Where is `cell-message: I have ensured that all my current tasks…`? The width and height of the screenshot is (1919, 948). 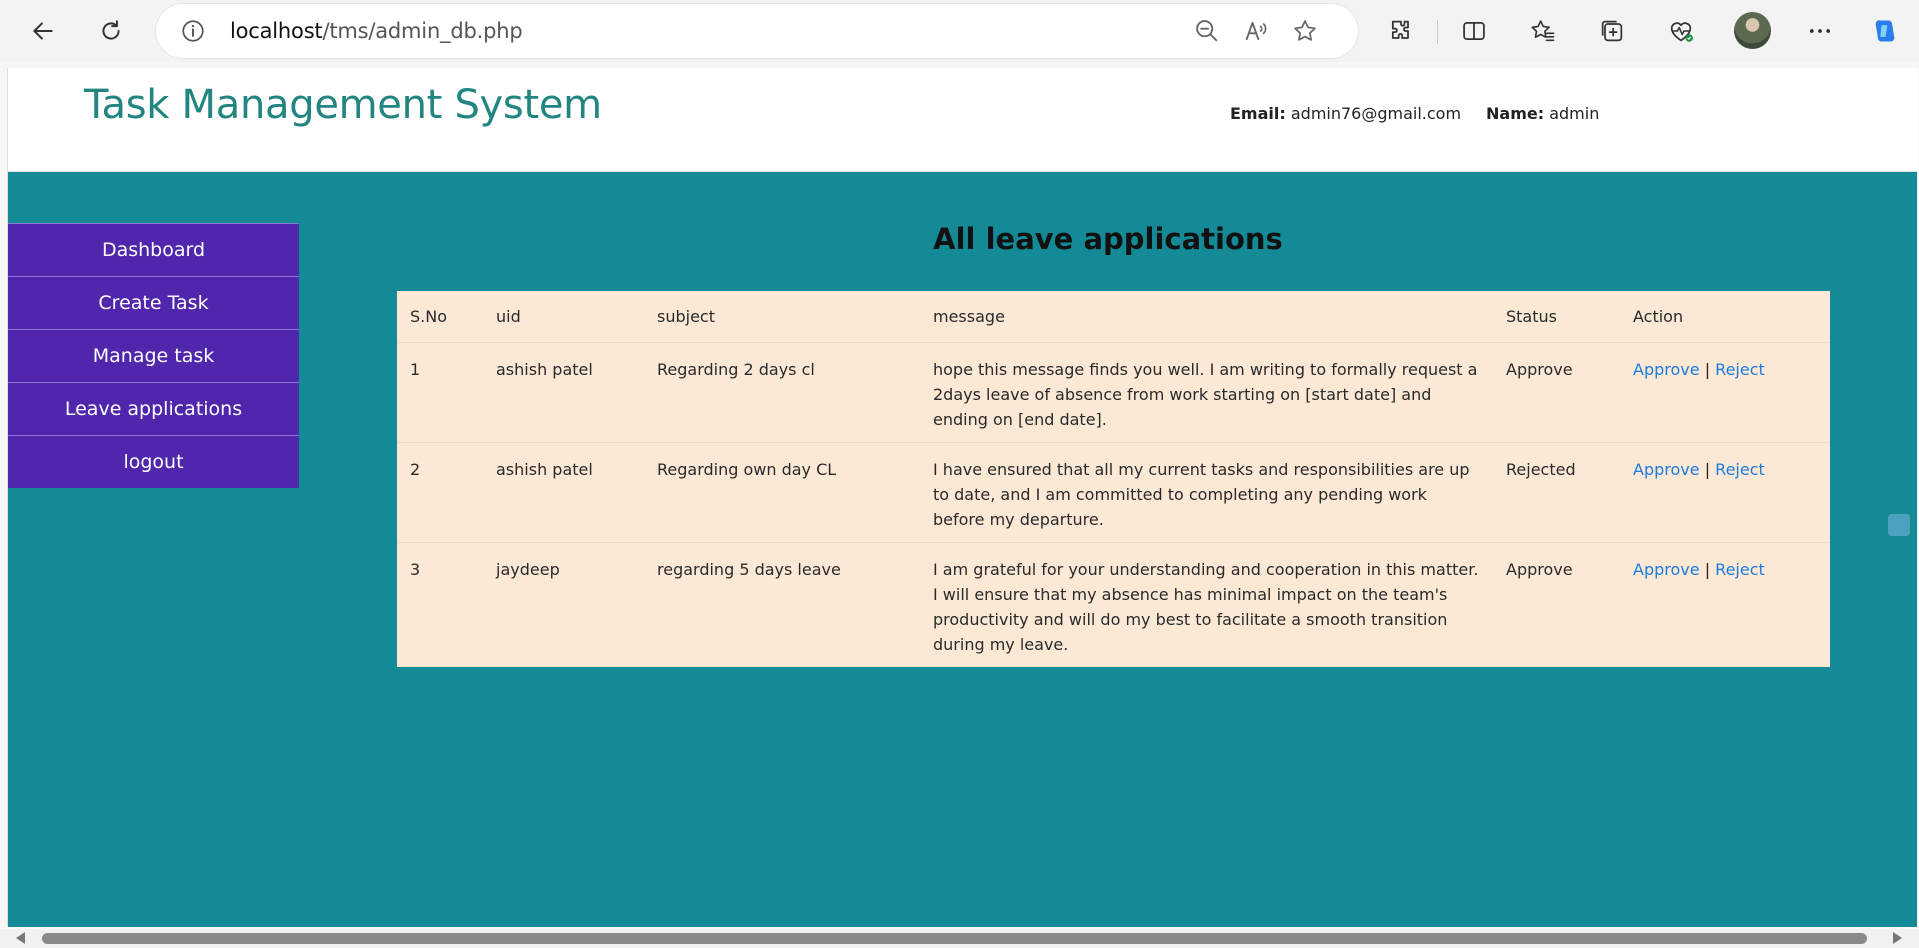
cell-message: I have ensured that all my current tasks… is located at coordinates (1206, 491).